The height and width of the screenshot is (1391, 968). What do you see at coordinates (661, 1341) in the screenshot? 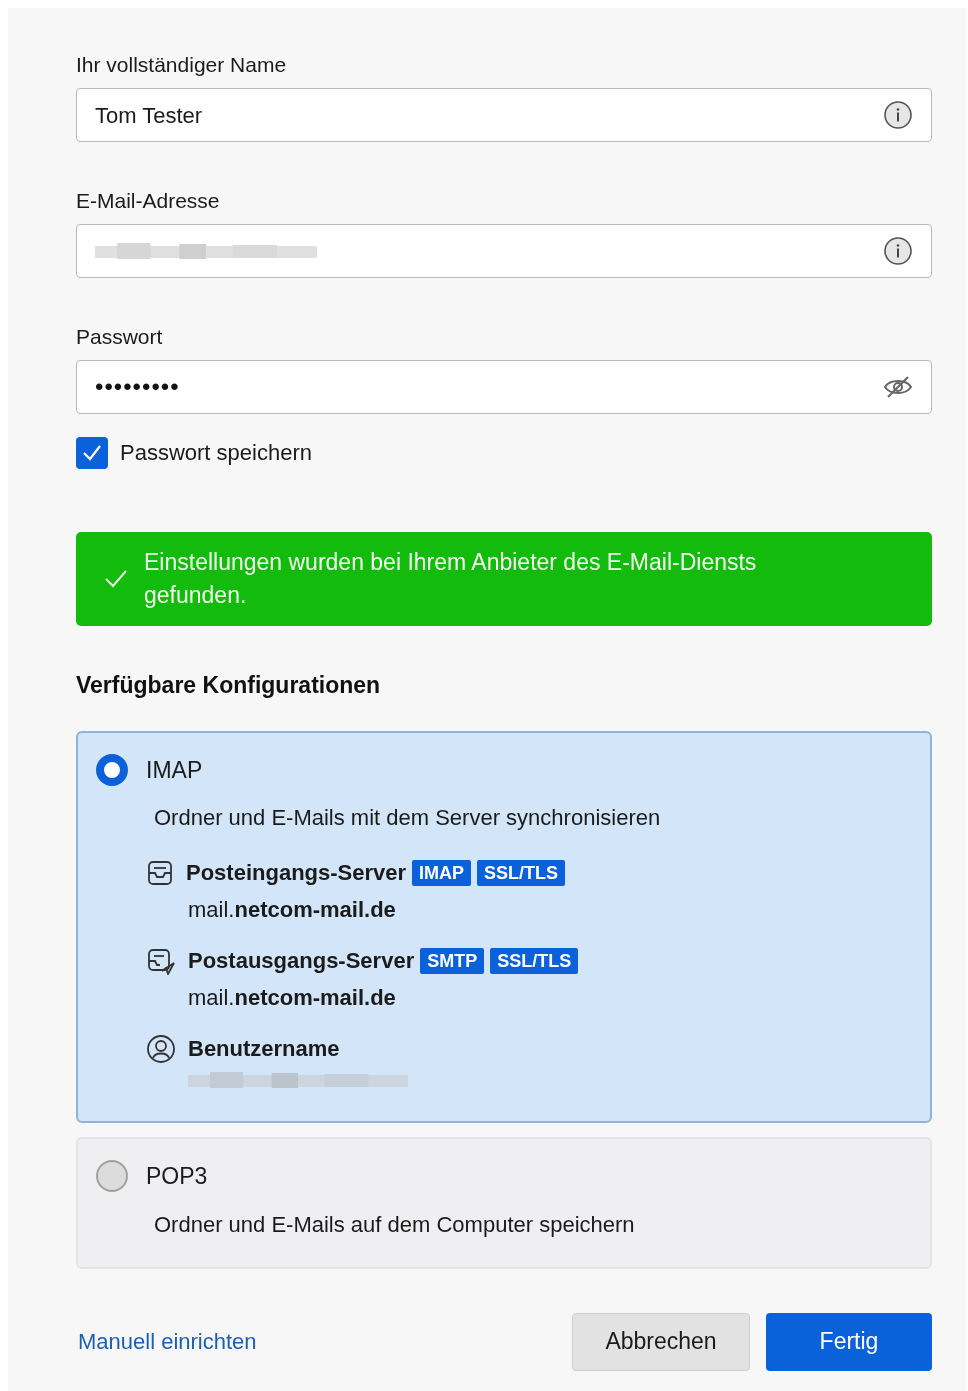
I see `cancel-button: Abbrechen` at bounding box center [661, 1341].